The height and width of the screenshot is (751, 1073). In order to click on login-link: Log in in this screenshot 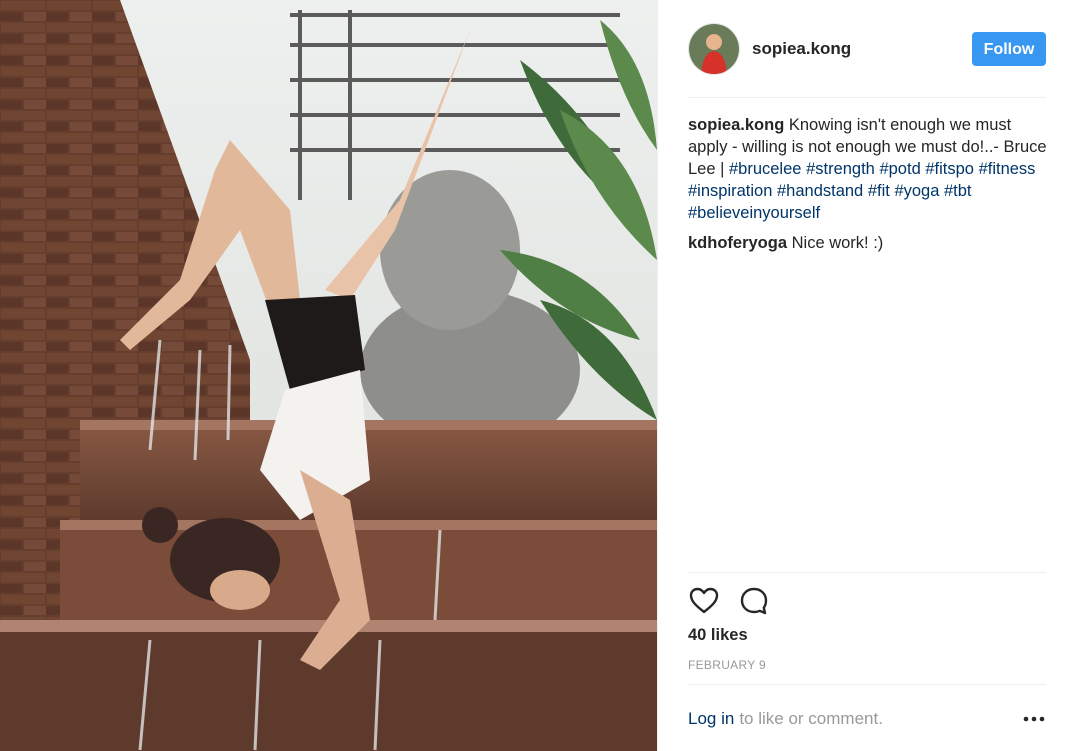, I will do `click(711, 719)`.